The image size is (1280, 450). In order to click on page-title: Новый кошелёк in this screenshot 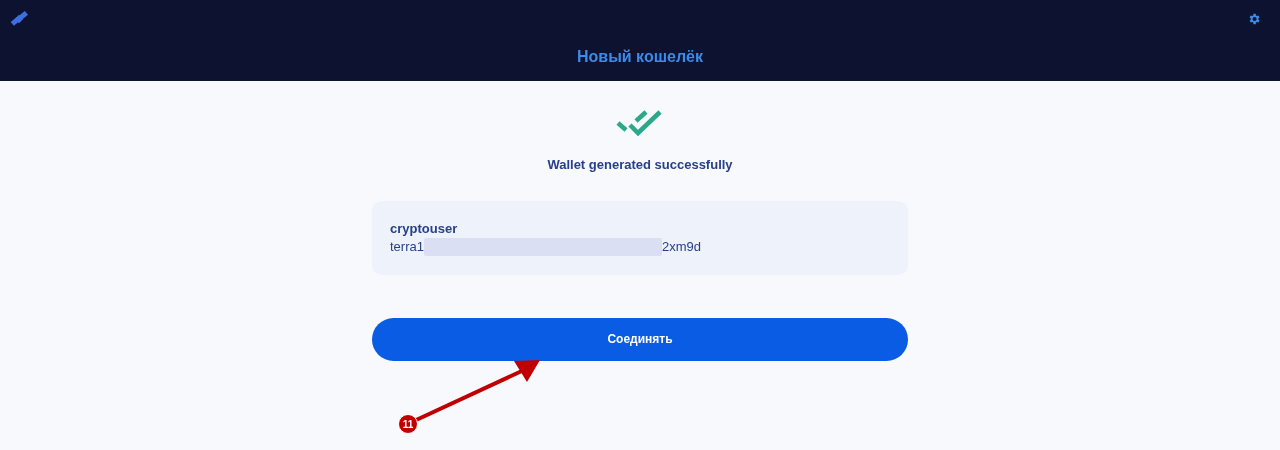, I will do `click(640, 57)`.